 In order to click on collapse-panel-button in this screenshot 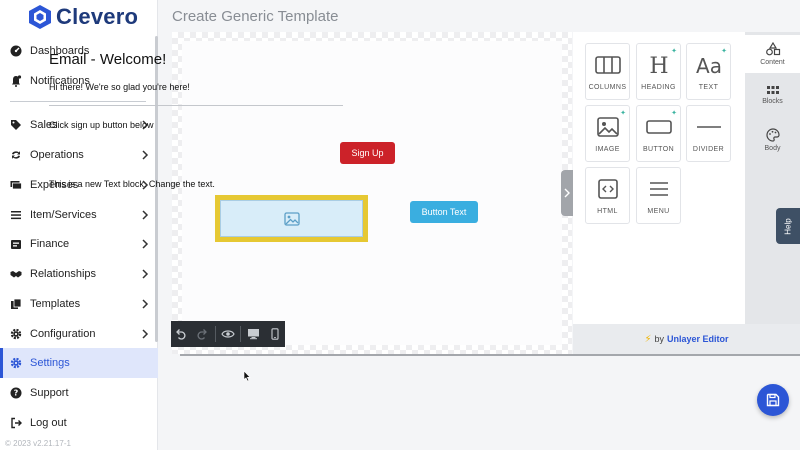, I will do `click(567, 193)`.